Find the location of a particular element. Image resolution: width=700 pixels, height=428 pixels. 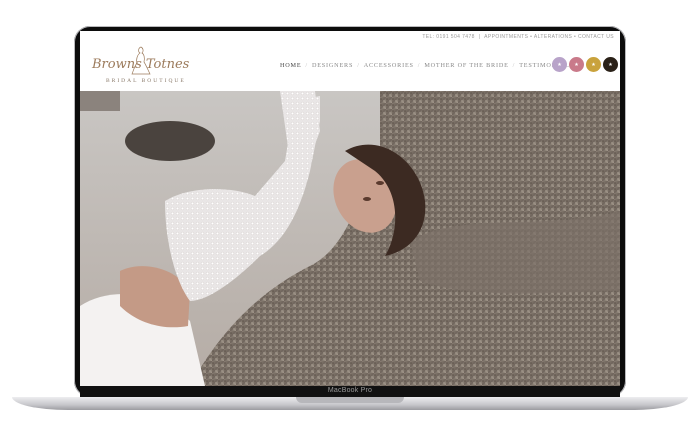

logo-wordmark: Browns Totnes is located at coordinates (141, 64).